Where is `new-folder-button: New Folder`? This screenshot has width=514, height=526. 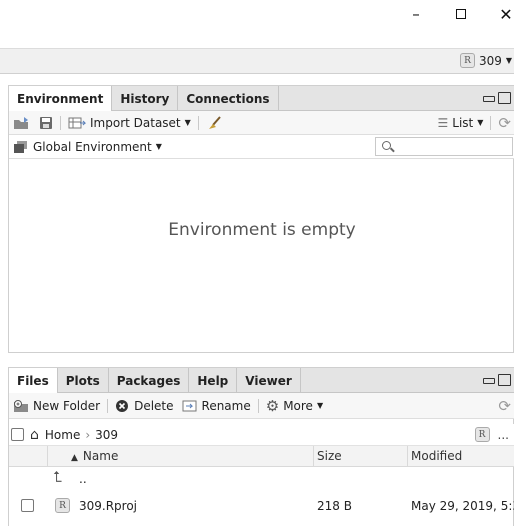
new-folder-button: New Folder is located at coordinates (56, 406).